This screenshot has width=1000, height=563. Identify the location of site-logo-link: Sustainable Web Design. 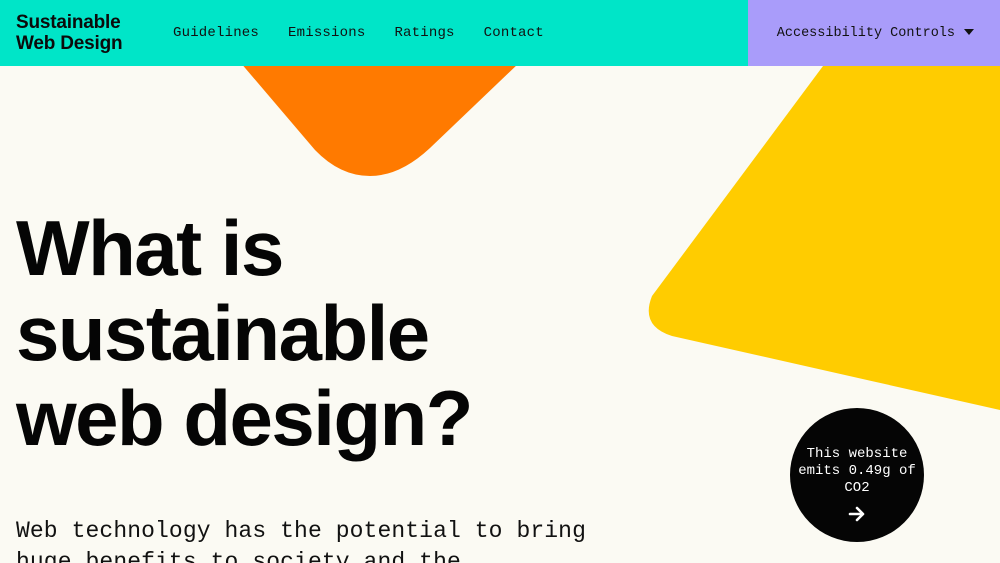
(81, 33).